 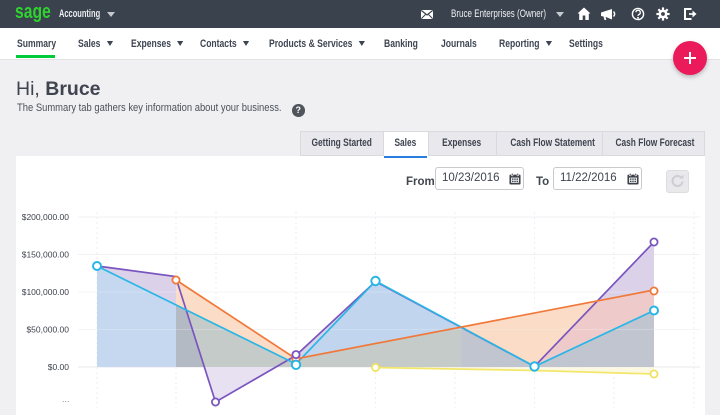 I want to click on svg-text: $200,000.00, so click(x=46, y=217).